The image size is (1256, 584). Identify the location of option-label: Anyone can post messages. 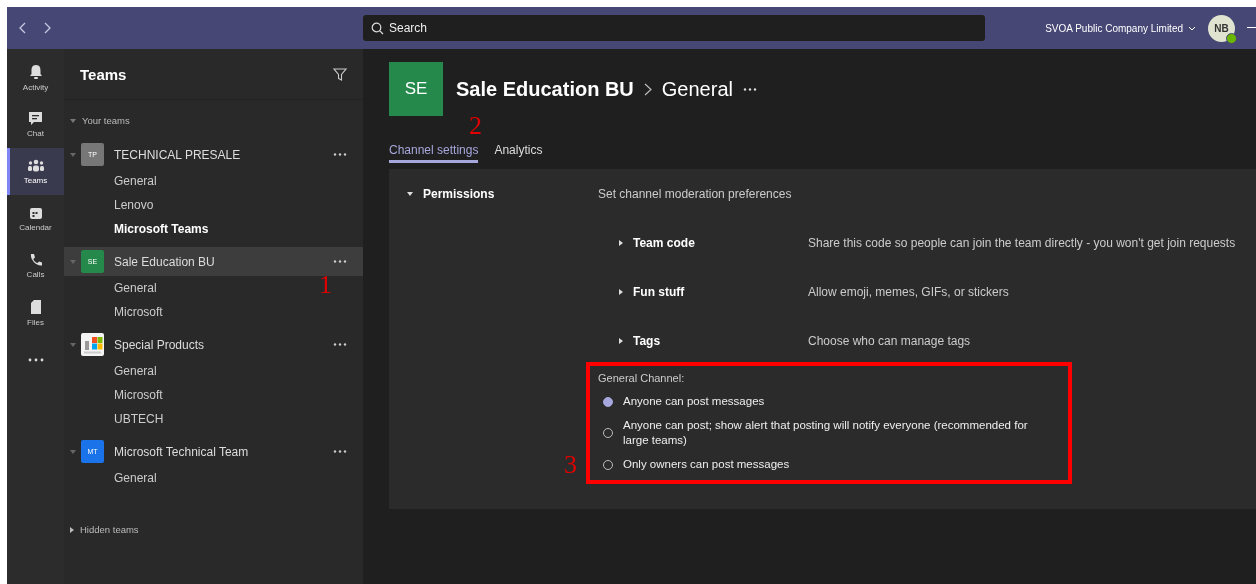
(694, 401).